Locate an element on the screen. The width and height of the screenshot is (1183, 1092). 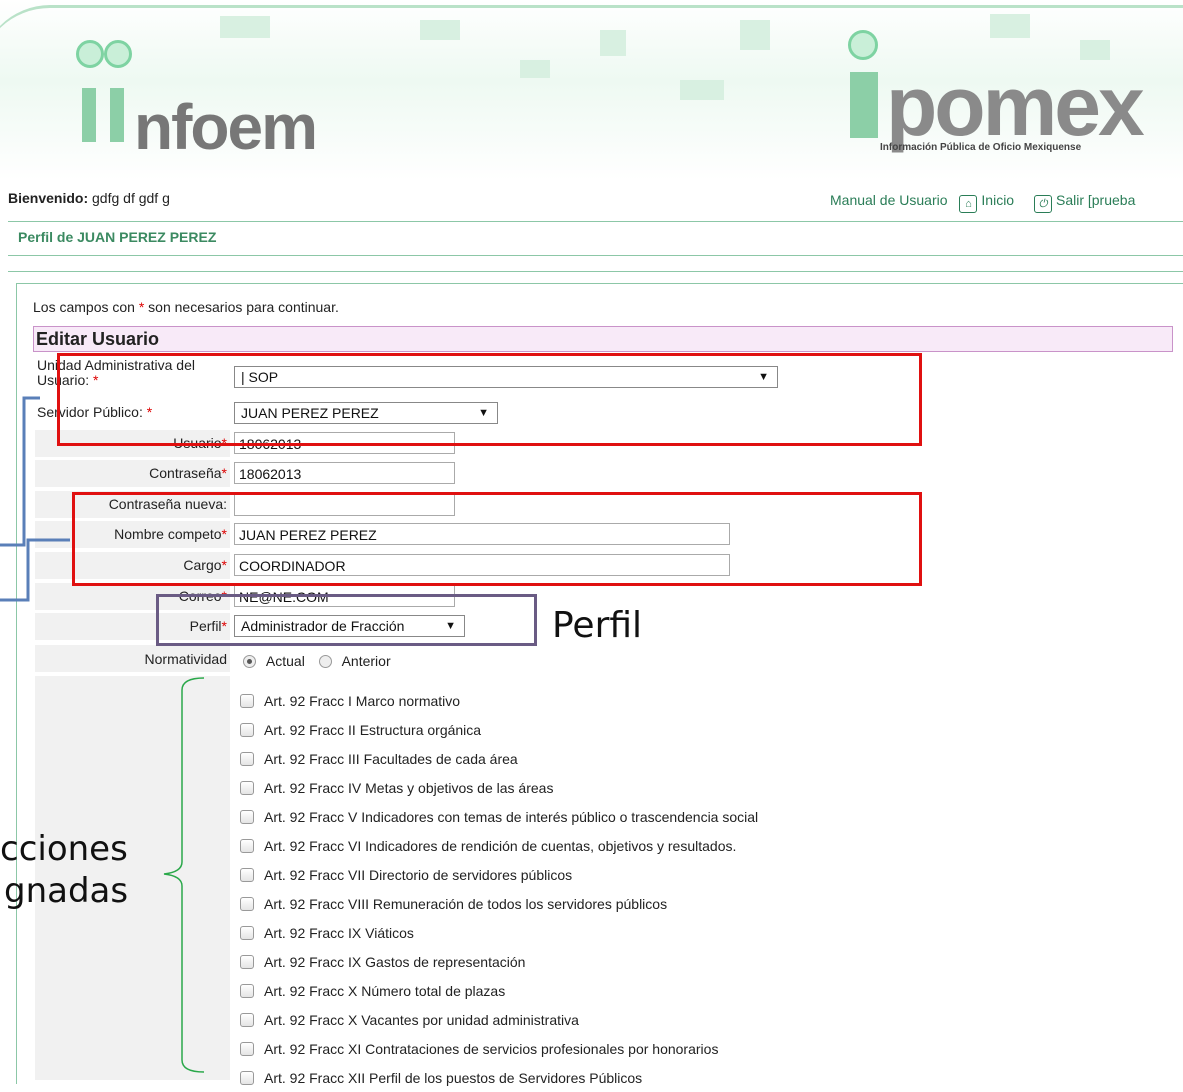
normatividad-label: Normatividad is located at coordinates (185, 659).